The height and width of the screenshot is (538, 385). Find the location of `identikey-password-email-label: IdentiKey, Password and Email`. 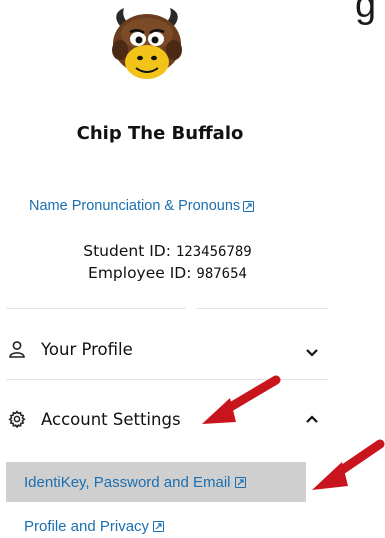

identikey-password-email-label: IdentiKey, Password and Email is located at coordinates (127, 482).